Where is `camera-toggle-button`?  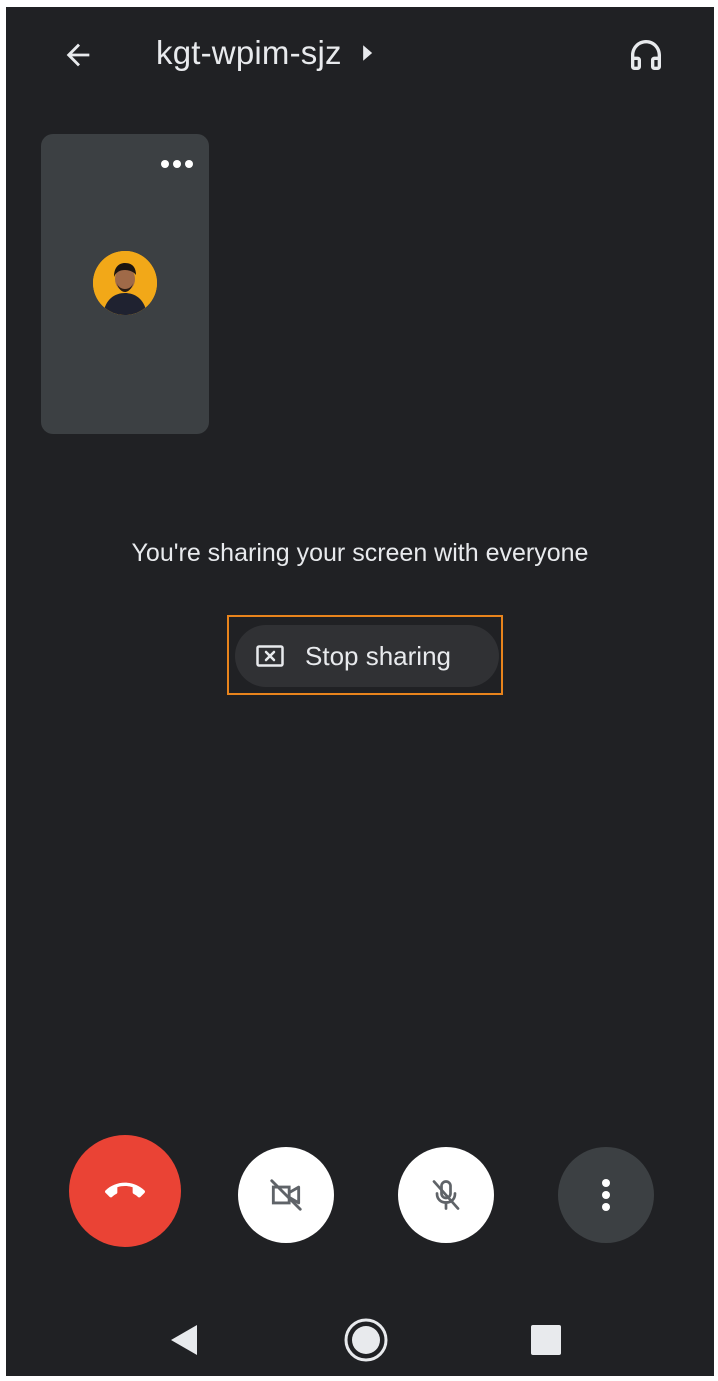
camera-toggle-button is located at coordinates (286, 1195).